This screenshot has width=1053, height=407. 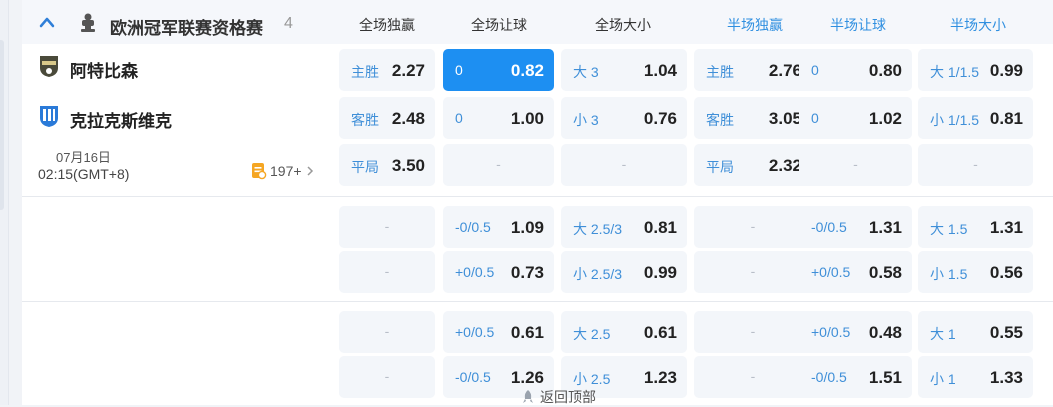 What do you see at coordinates (527, 118) in the screenshot?
I see `odds-value: 1.00` at bounding box center [527, 118].